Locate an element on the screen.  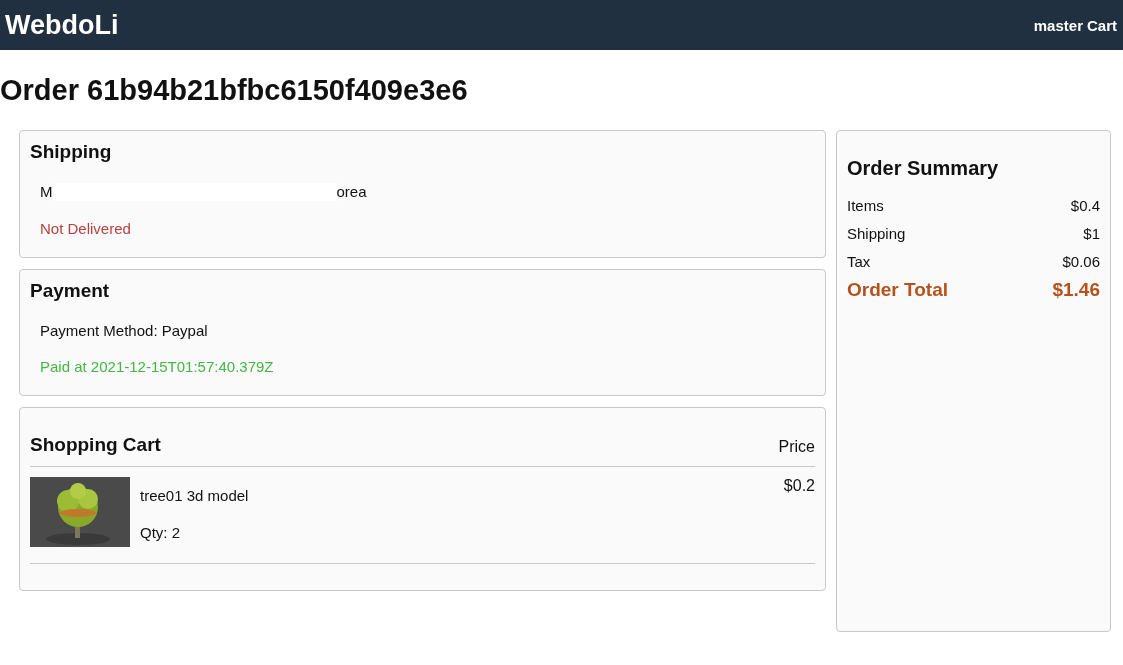
section-heading: Order Summary is located at coordinates (923, 168).